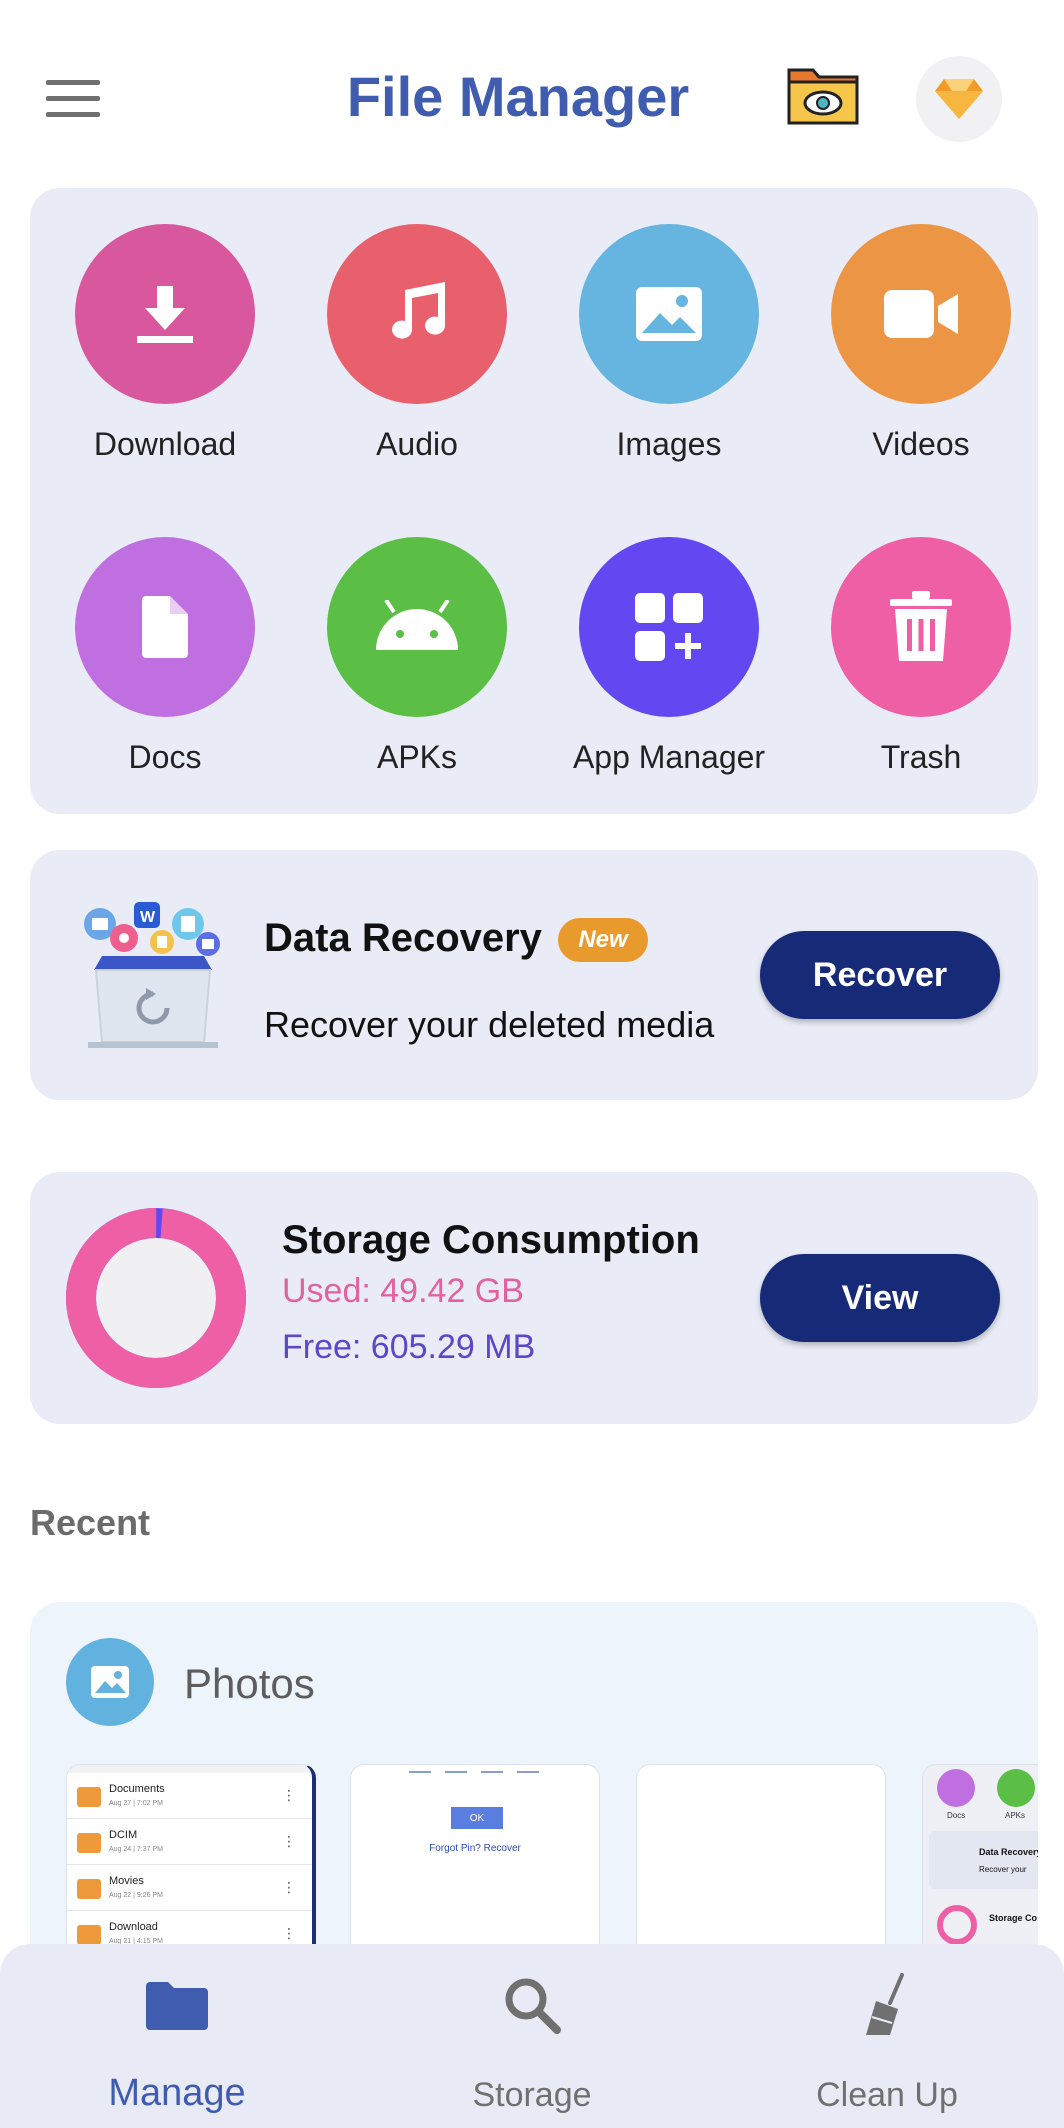 This screenshot has width=1064, height=2128. What do you see at coordinates (669, 314) in the screenshot?
I see `image-icon` at bounding box center [669, 314].